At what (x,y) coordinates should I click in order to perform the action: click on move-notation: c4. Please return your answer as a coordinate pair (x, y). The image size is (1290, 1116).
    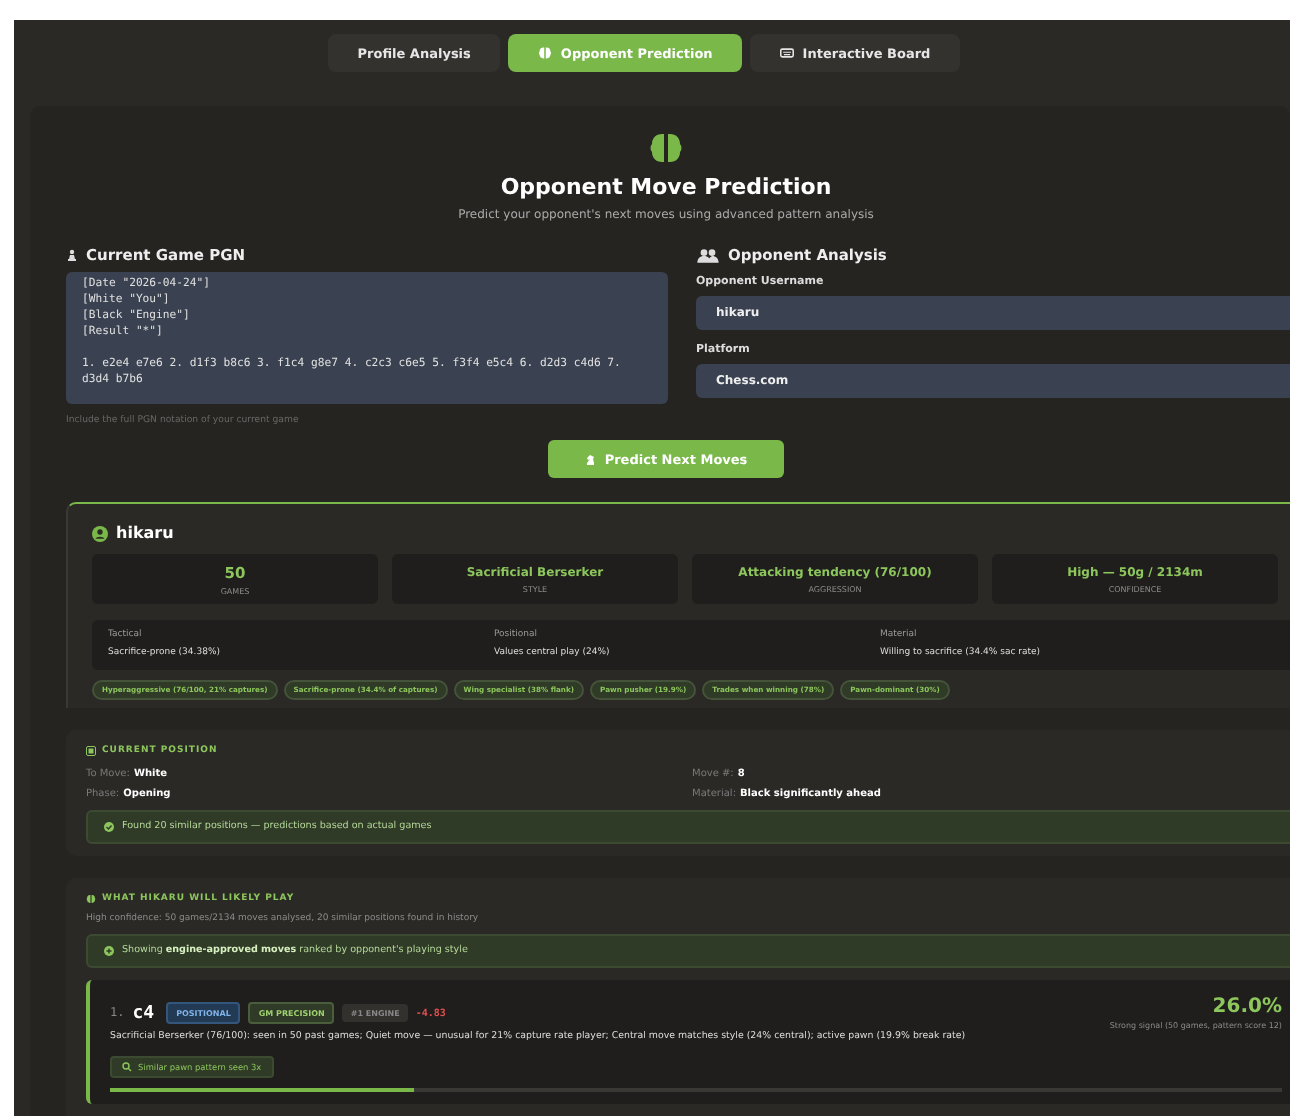
    Looking at the image, I should click on (143, 1013).